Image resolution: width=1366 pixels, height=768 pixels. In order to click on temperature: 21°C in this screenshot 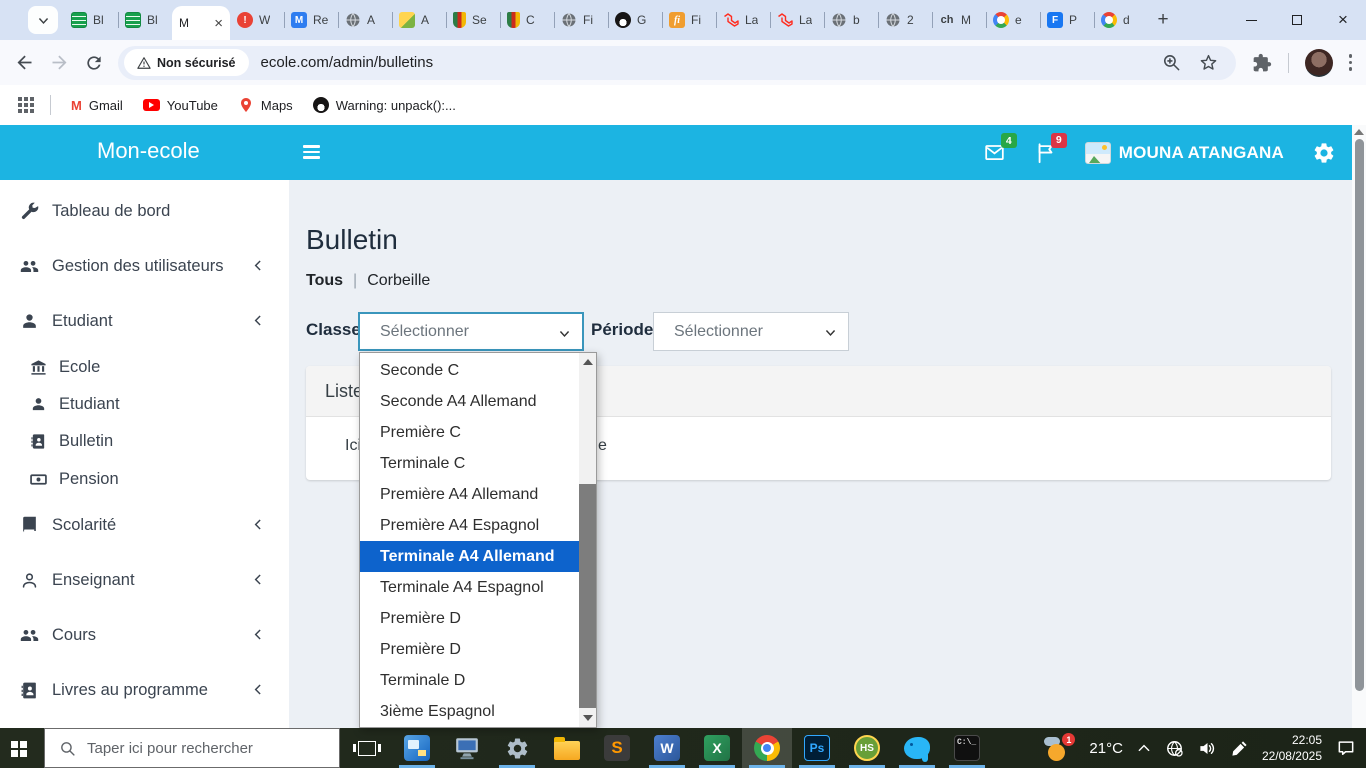, I will do `click(1106, 748)`.